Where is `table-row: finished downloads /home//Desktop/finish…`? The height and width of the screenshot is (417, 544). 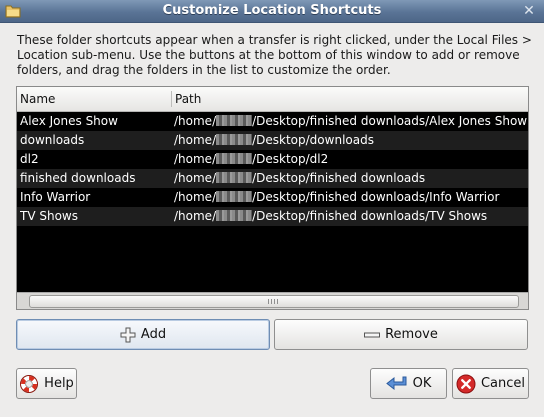 table-row: finished downloads /home//Desktop/finish… is located at coordinates (272, 178).